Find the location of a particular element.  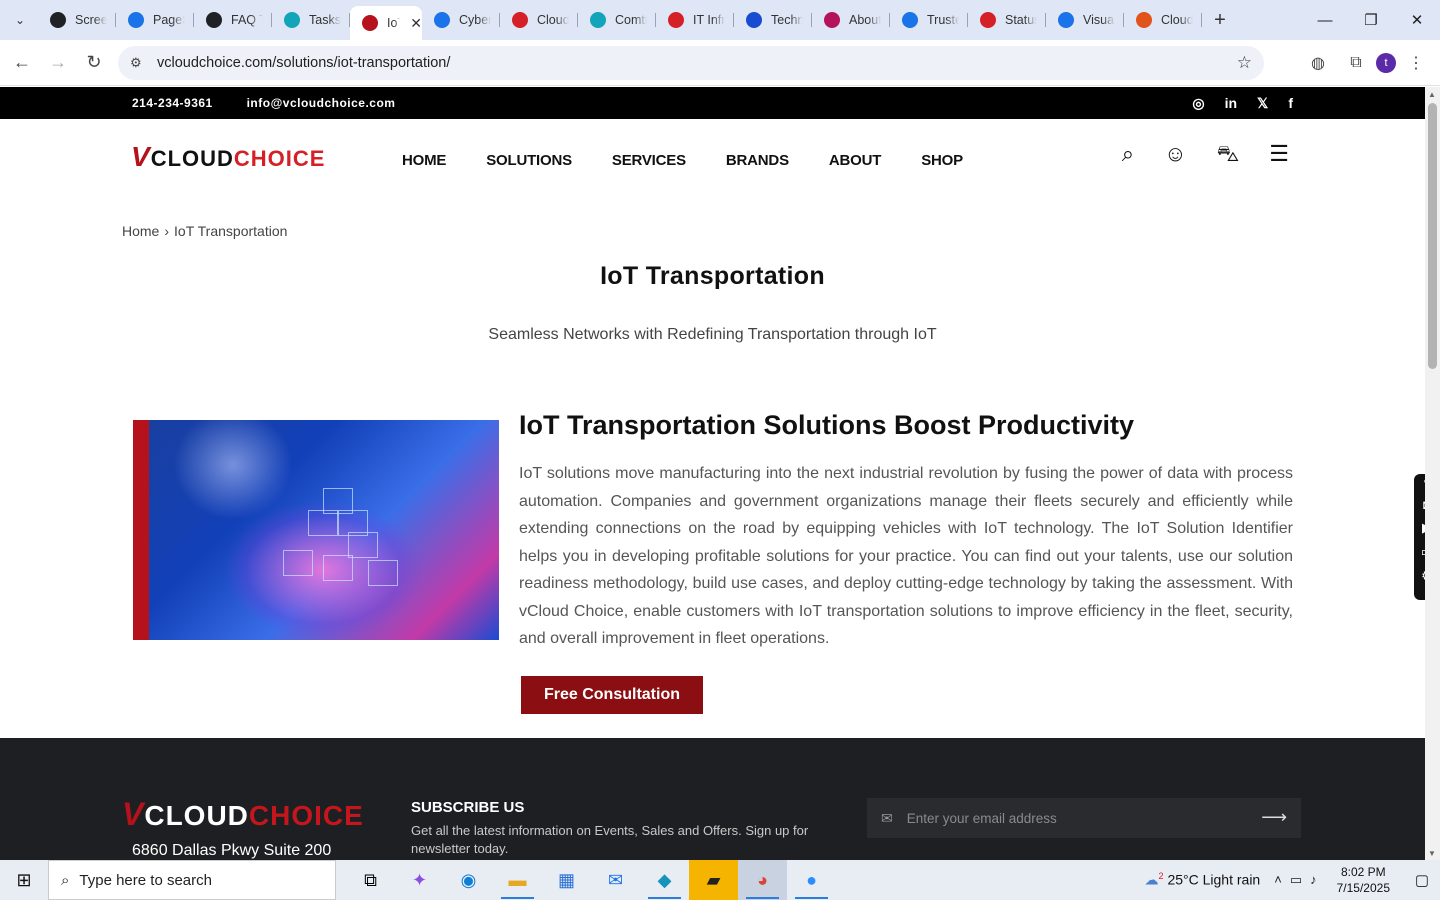

search-icon: ⌕ is located at coordinates (1128, 155).